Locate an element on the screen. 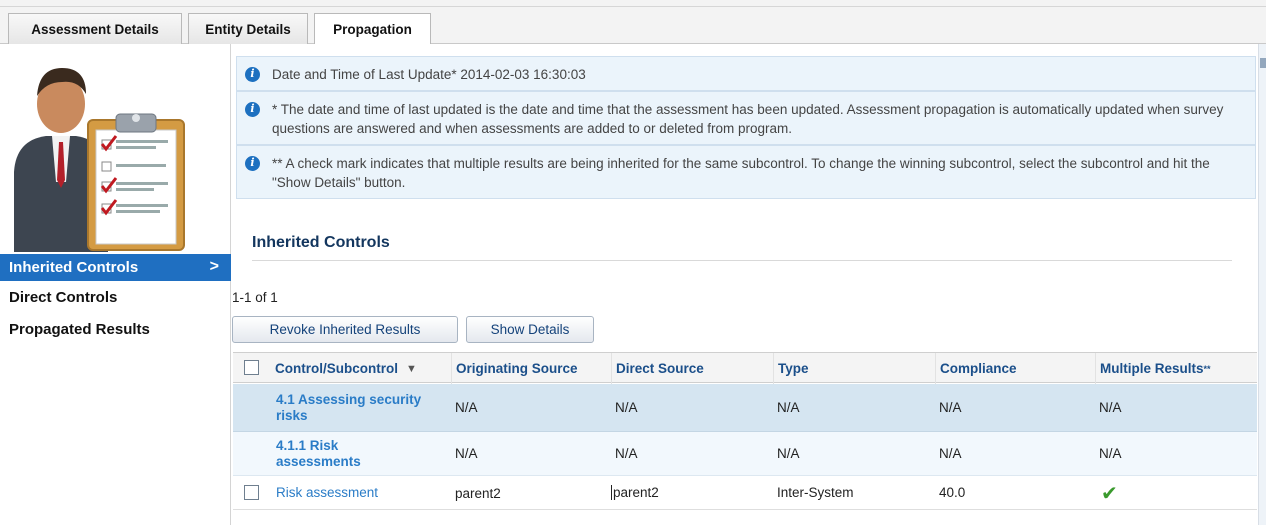 The image size is (1266, 525). column-header-originating-source: Originating Source is located at coordinates (531, 368).